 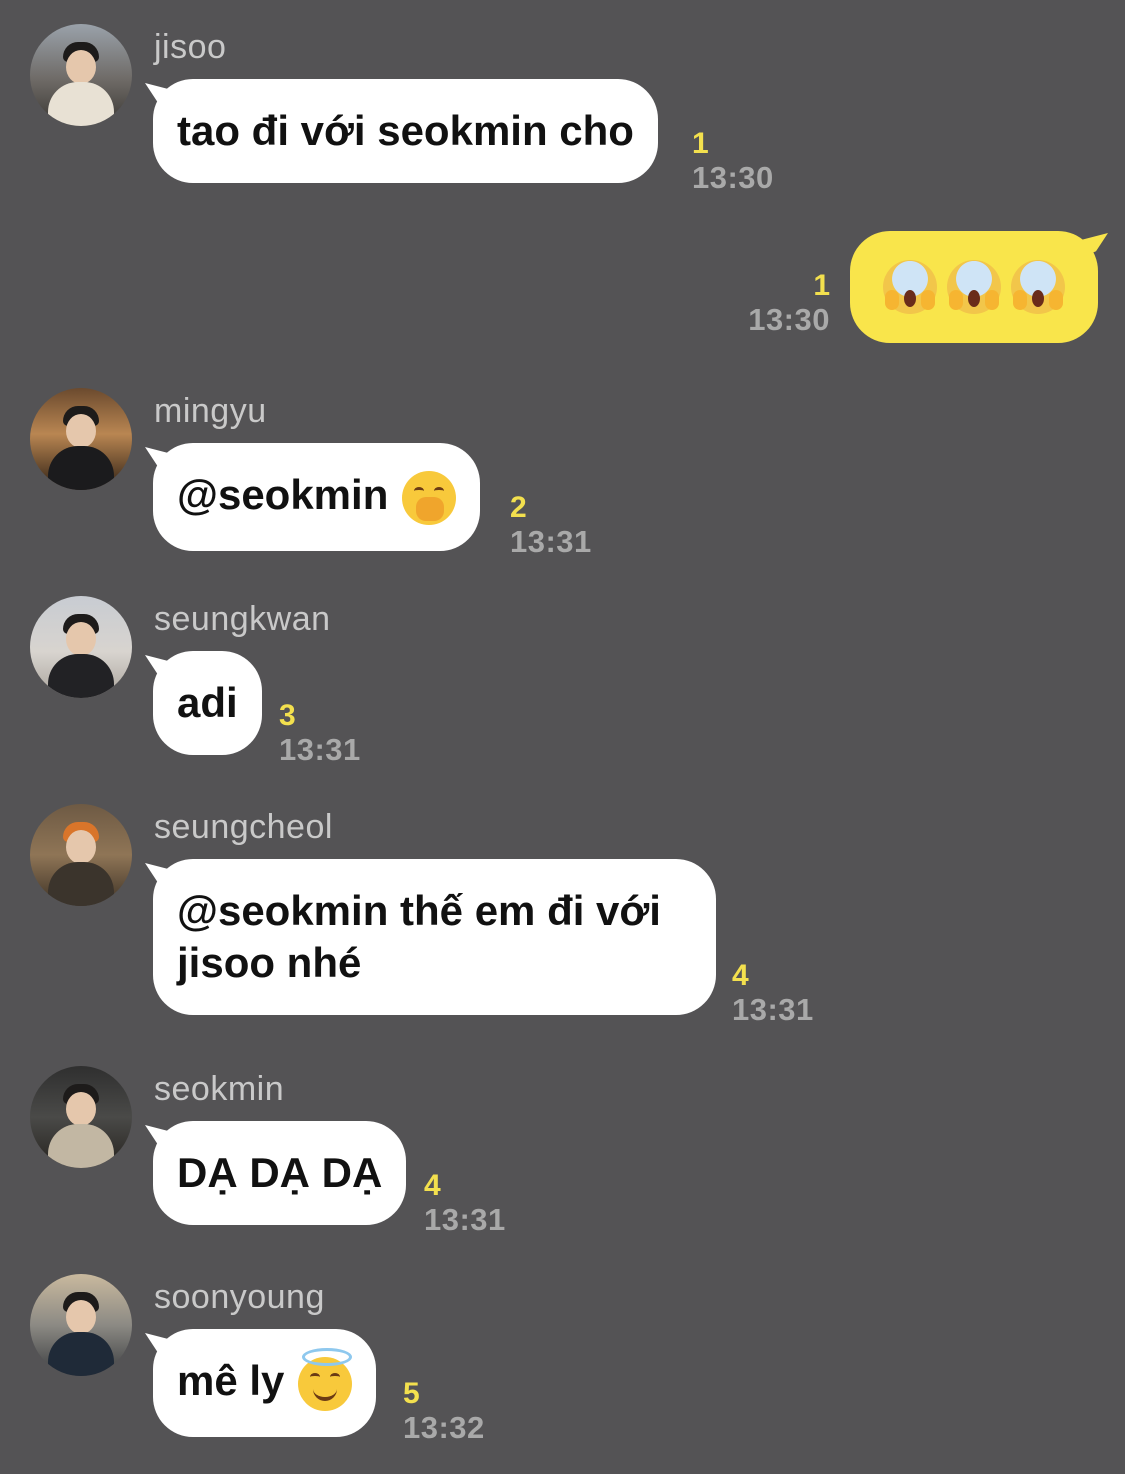 What do you see at coordinates (231, 1380) in the screenshot?
I see `message-text: mê ly` at bounding box center [231, 1380].